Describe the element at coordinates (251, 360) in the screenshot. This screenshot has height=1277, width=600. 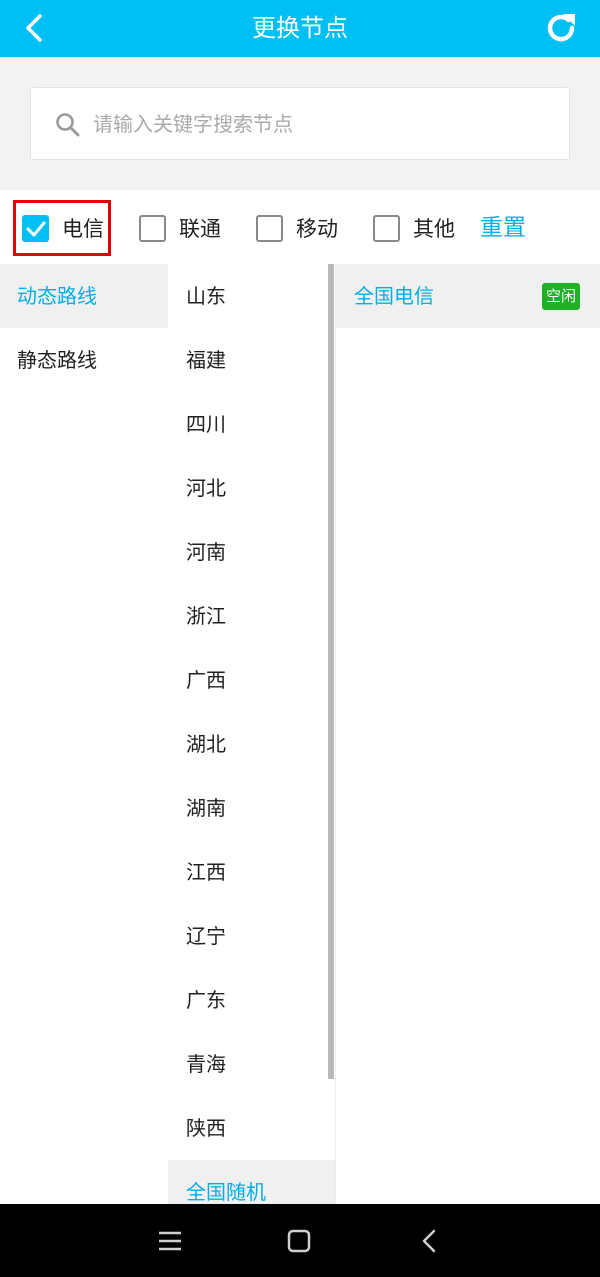
I see `region-item: 福建` at that location.